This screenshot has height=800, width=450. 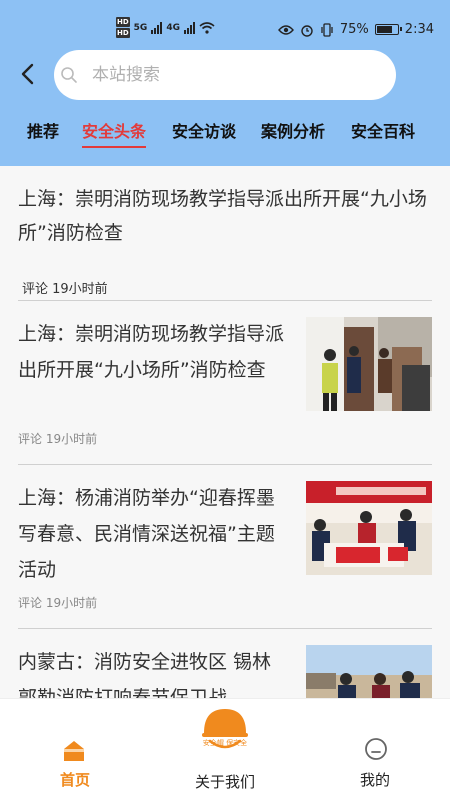 I want to click on home-icon, so click(x=74, y=751).